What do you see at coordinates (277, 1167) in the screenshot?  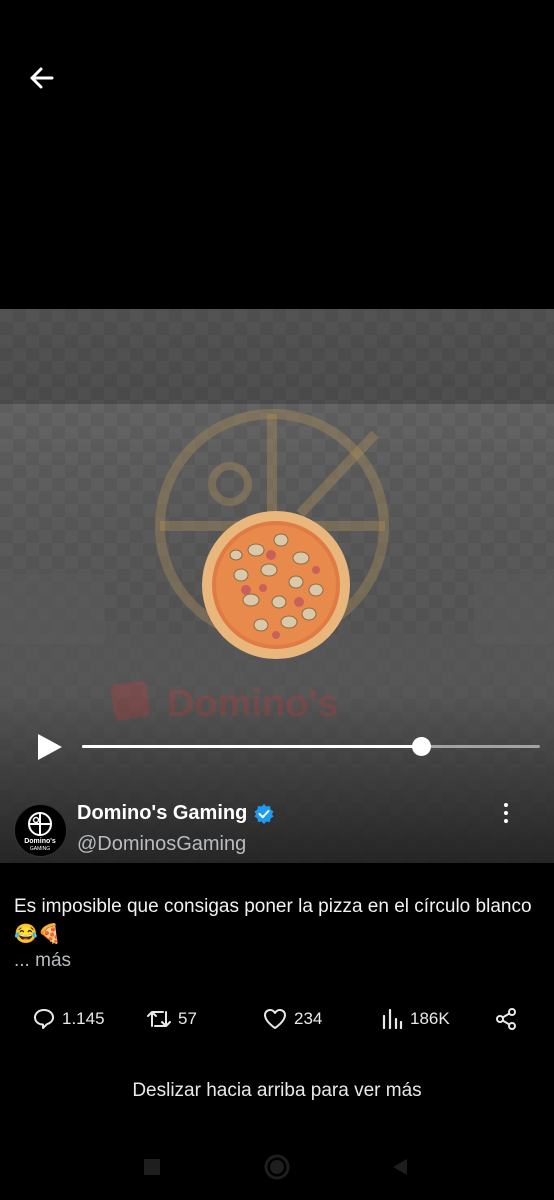 I see `circle-icon` at bounding box center [277, 1167].